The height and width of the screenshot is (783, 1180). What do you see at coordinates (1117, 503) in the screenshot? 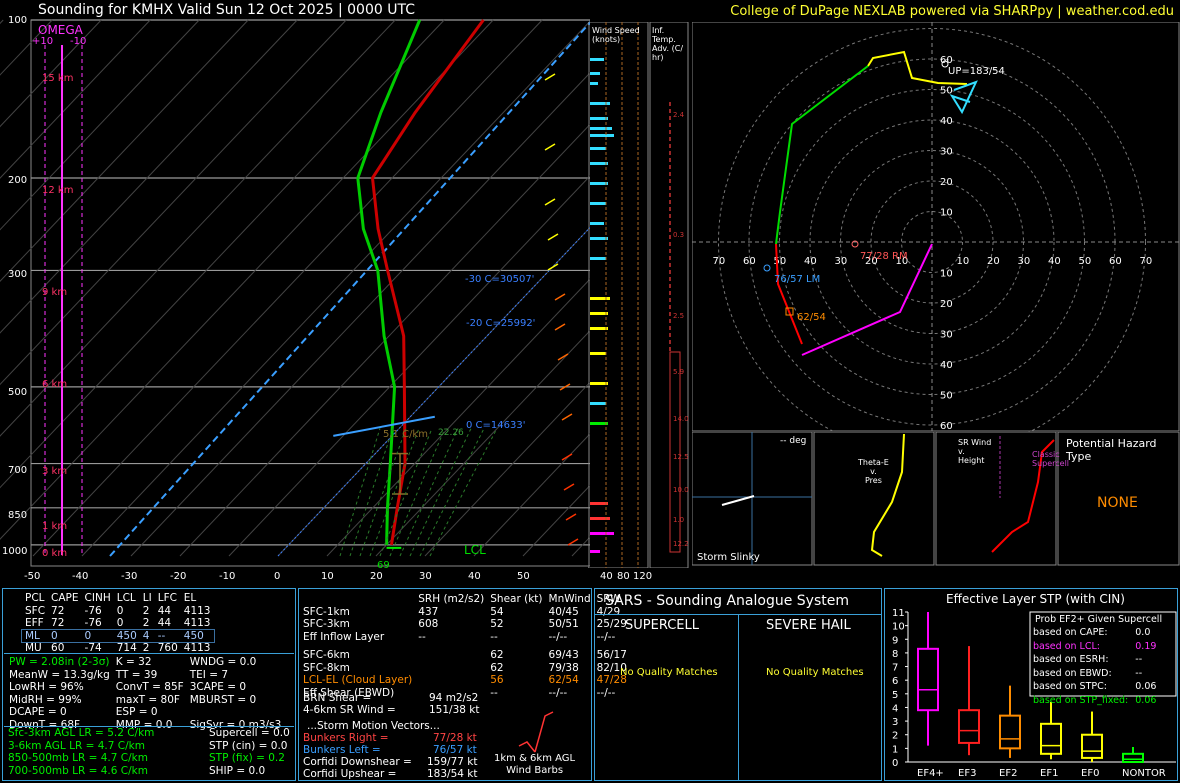
I see `hazard-value: NONE` at bounding box center [1117, 503].